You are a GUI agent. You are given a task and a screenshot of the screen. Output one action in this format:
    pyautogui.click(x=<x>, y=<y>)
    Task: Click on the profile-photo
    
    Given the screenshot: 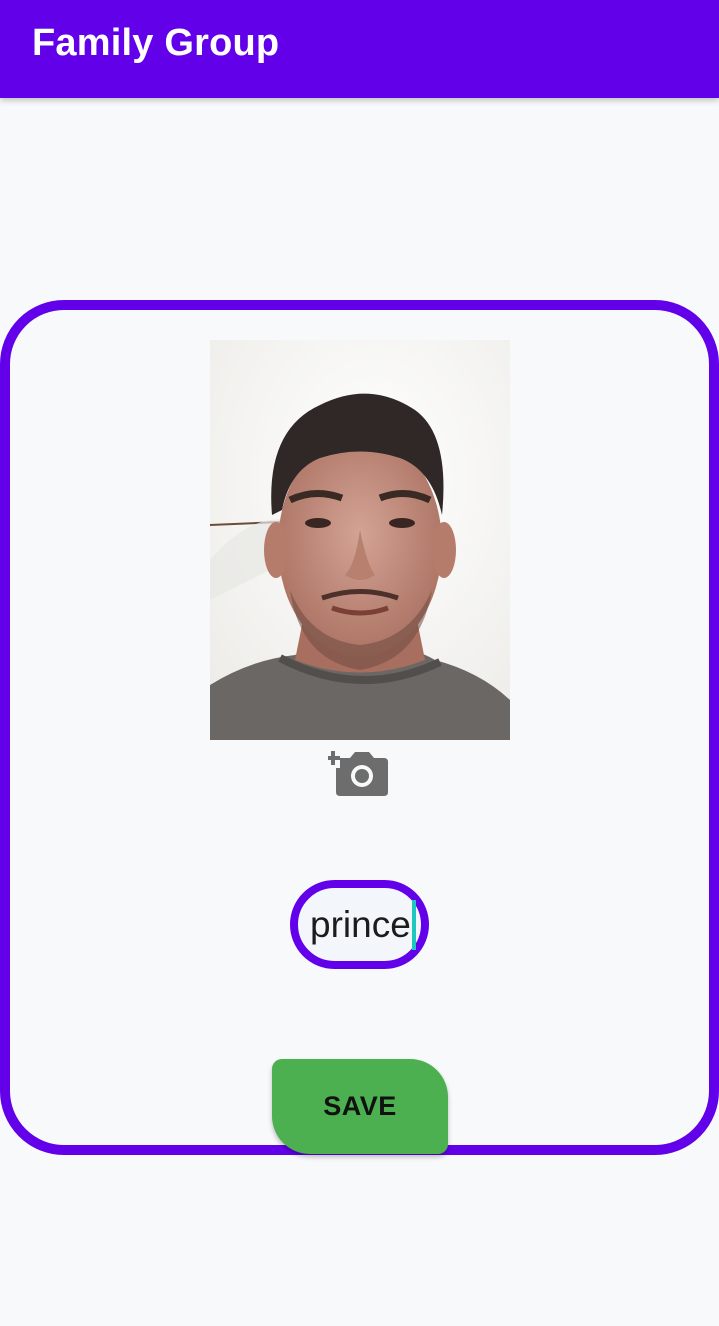 What is the action you would take?
    pyautogui.click(x=360, y=540)
    